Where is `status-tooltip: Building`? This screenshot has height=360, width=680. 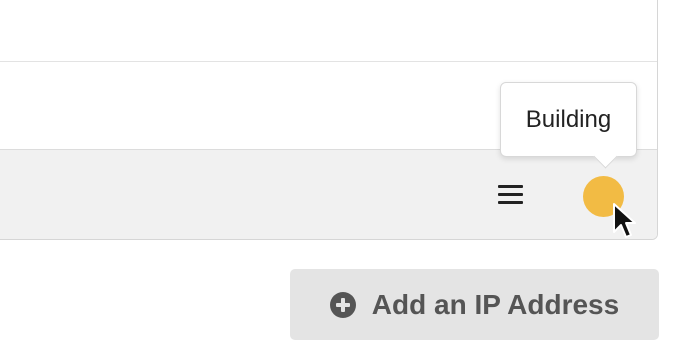 status-tooltip: Building is located at coordinates (568, 125).